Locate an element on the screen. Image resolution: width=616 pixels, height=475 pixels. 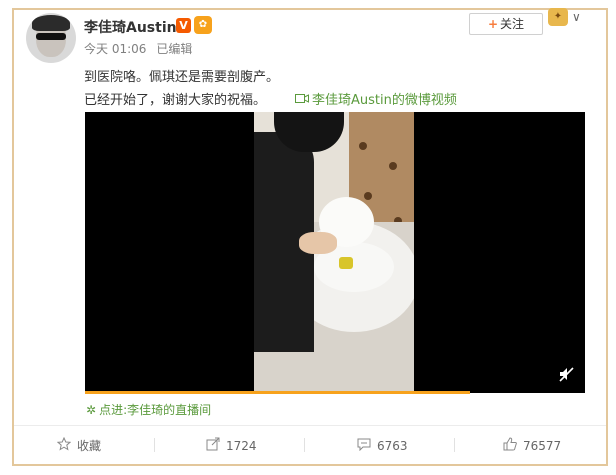
like-button: 76577 is located at coordinates (532, 445).